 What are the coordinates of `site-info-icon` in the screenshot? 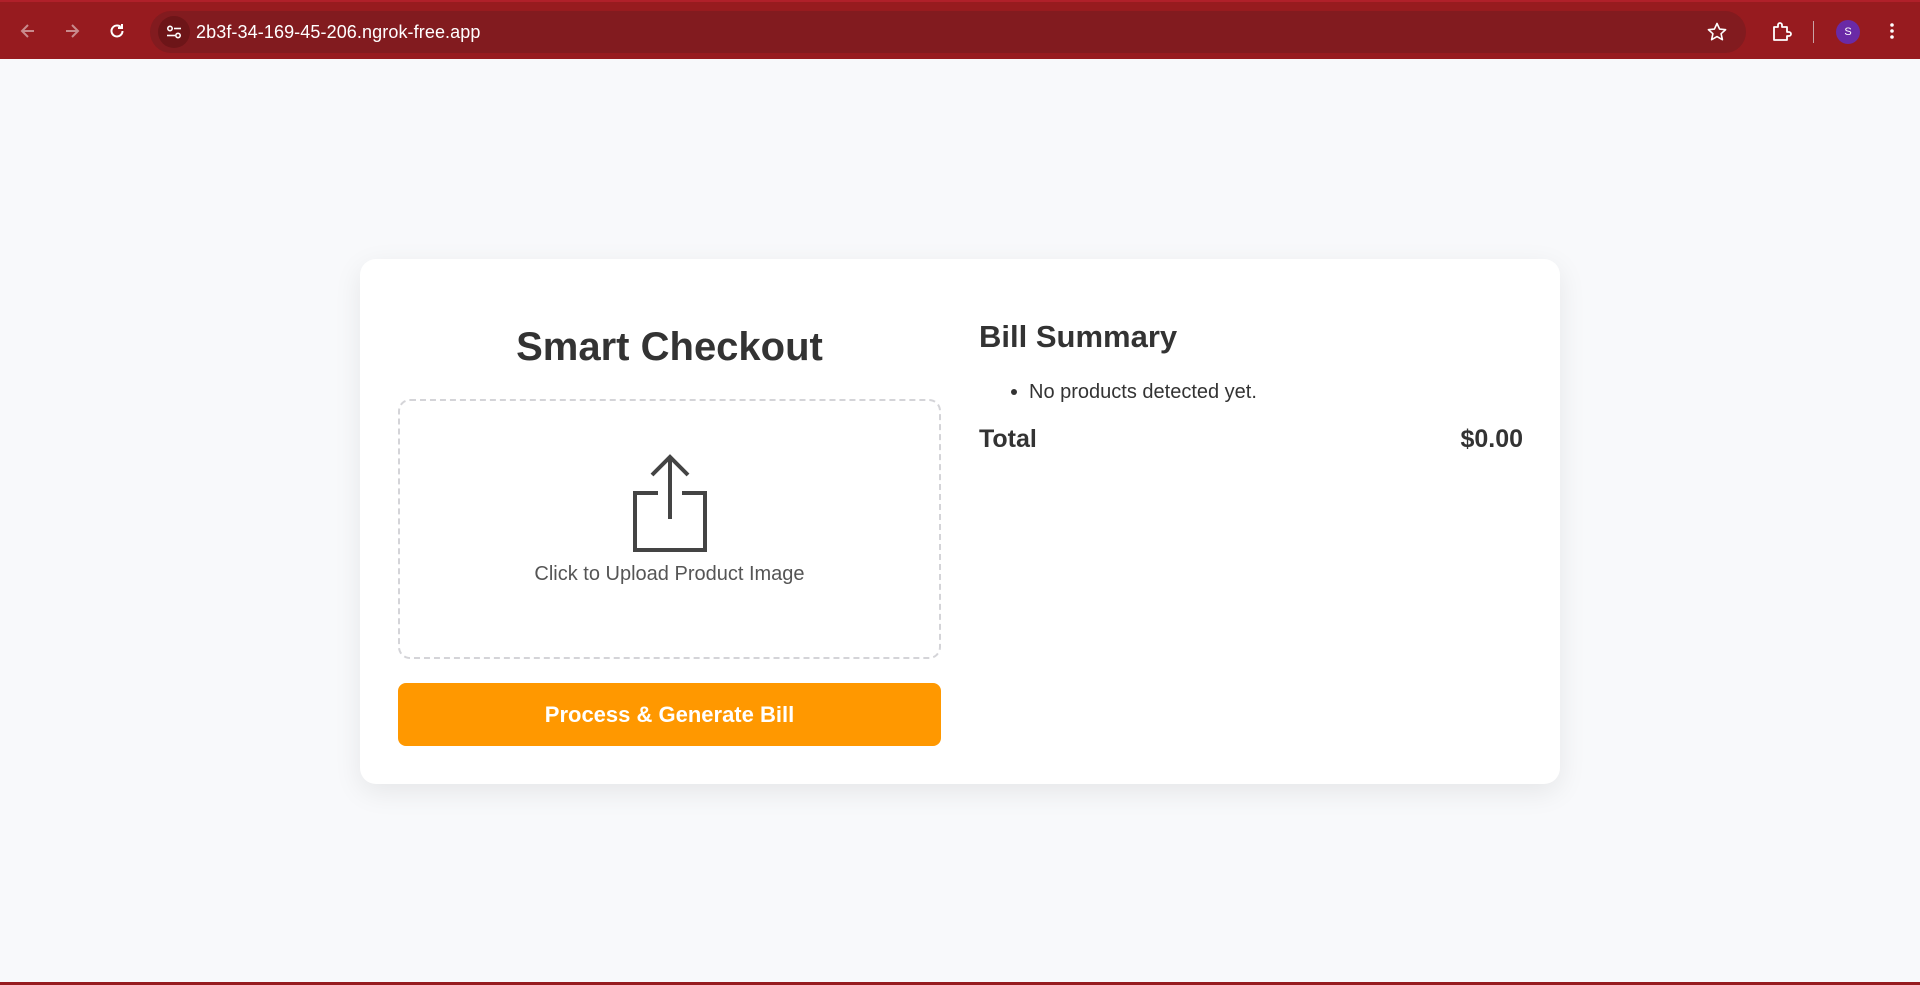 It's located at (174, 32).